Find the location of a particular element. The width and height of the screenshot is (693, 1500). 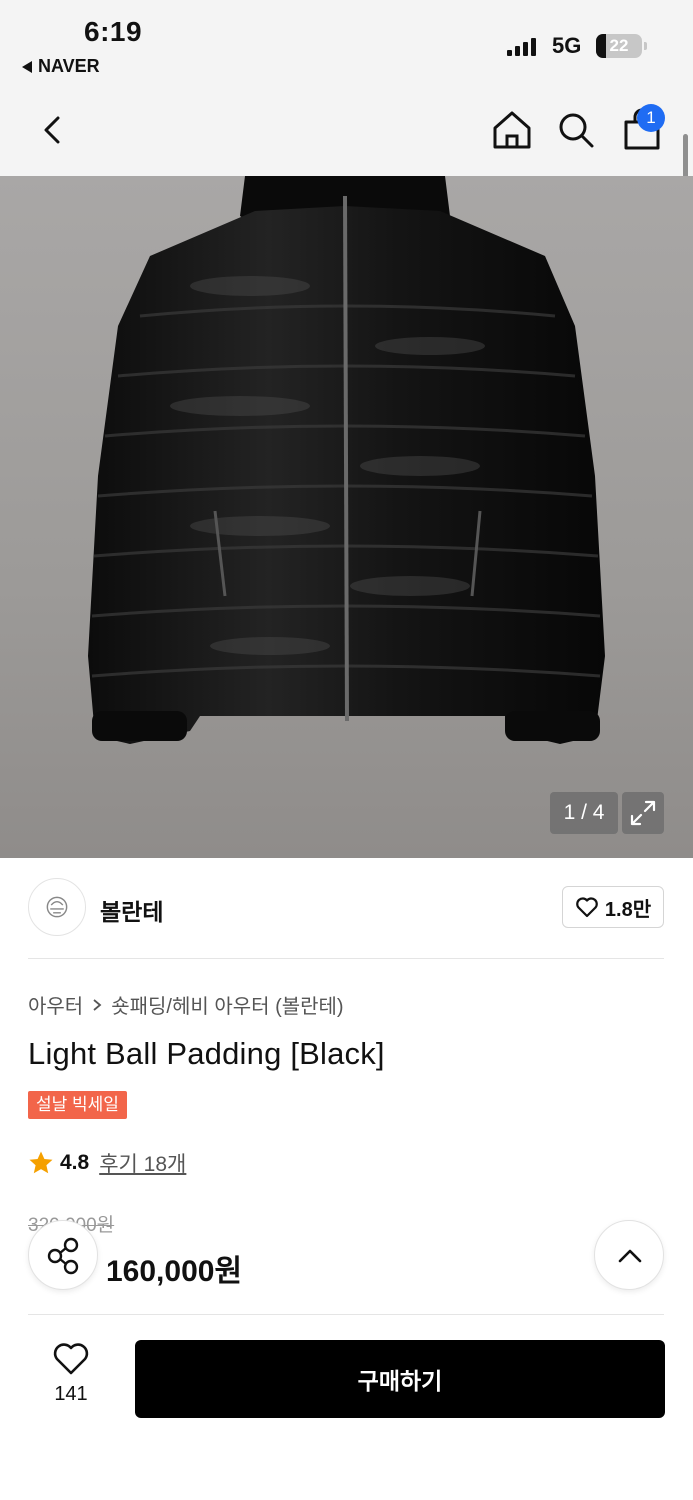

breadcrumb: 아우터 숏패딩/헤비 아우터 (볼란테) is located at coordinates (186, 1004).